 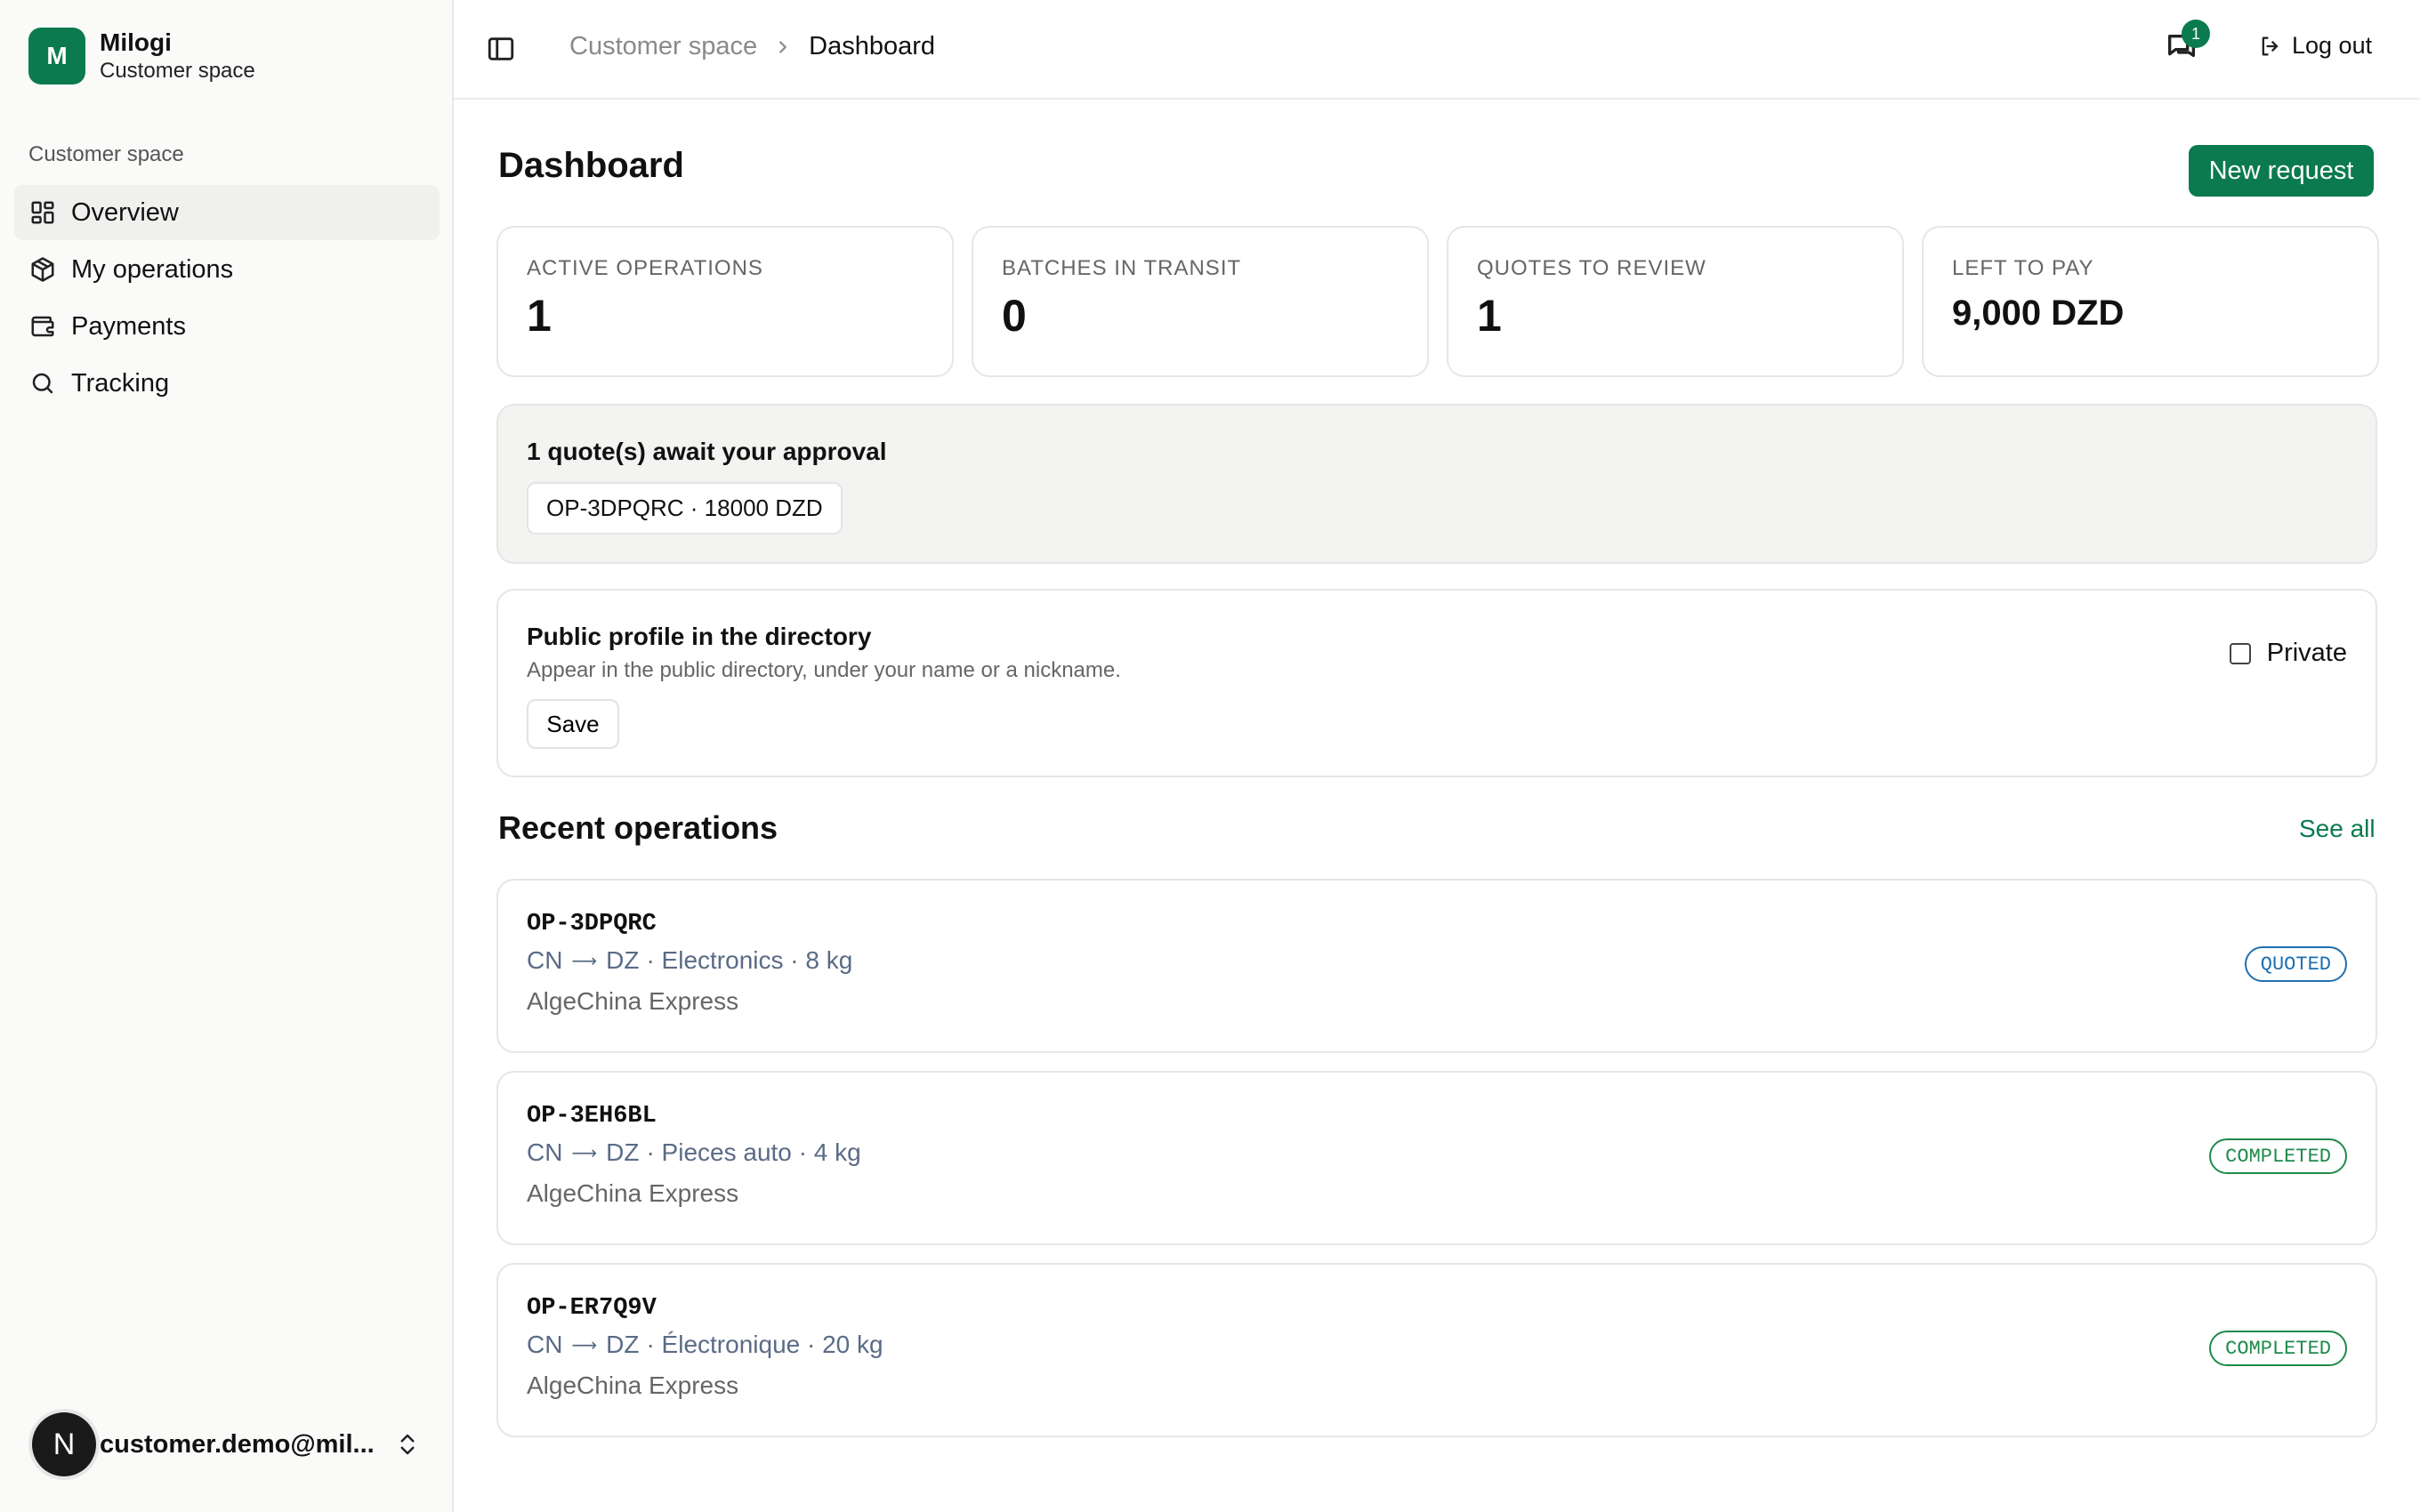 What do you see at coordinates (2023, 268) in the screenshot?
I see `stat-label: LEFT TO PAY` at bounding box center [2023, 268].